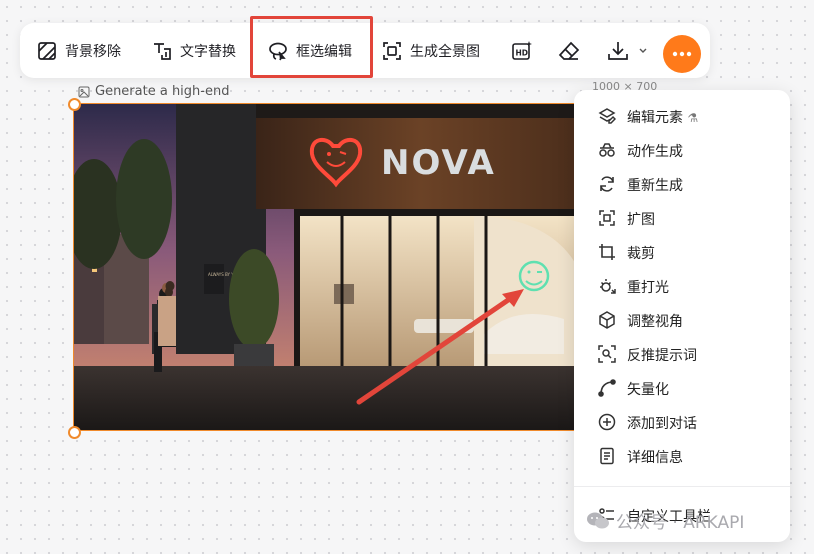 The width and height of the screenshot is (814, 554). I want to click on chevron-down-icon, so click(643, 51).